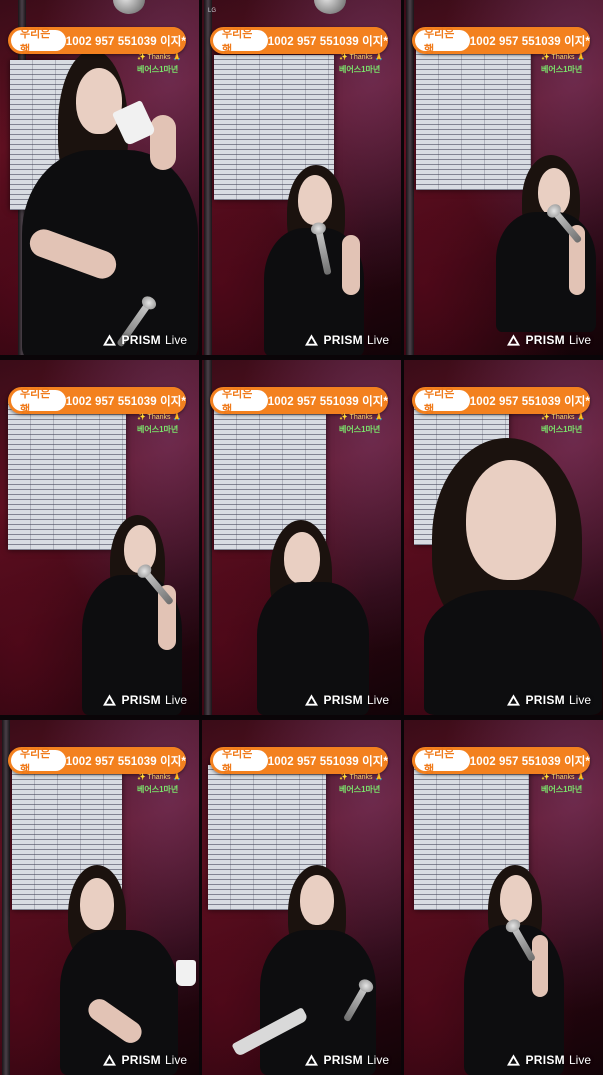 This screenshot has height=1075, width=603. I want to click on lg-logo: LG, so click(212, 11).